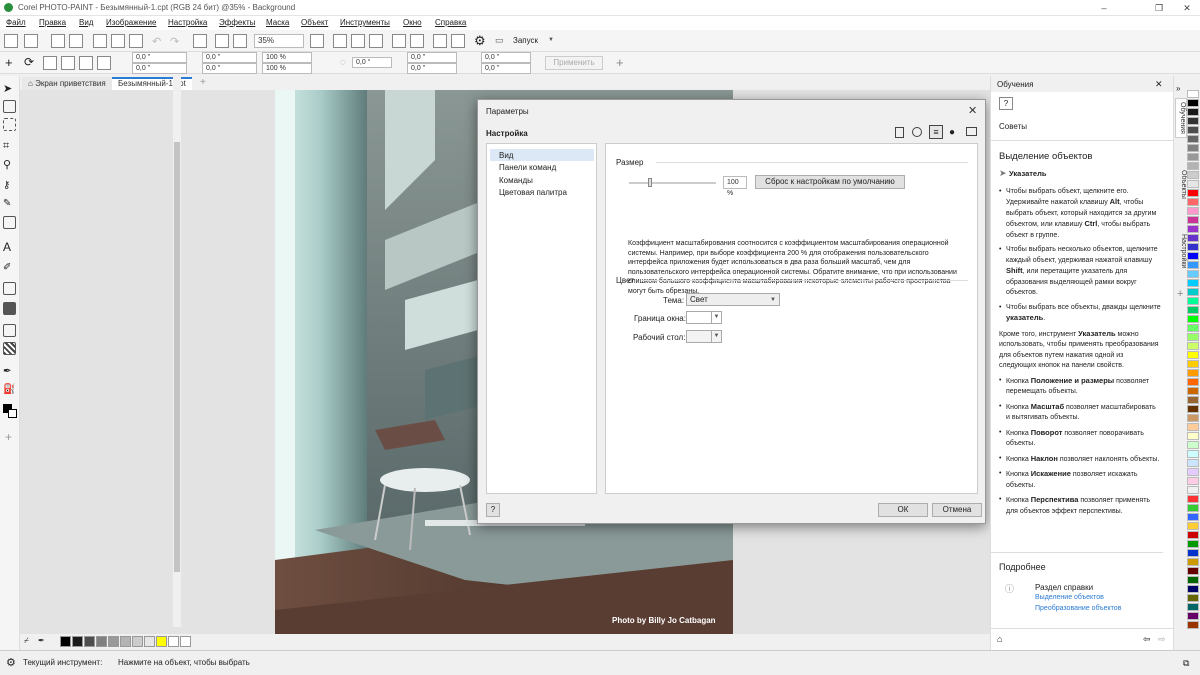 This screenshot has height=675, width=1200. I want to click on transparency-tool-icon, so click(9, 348).